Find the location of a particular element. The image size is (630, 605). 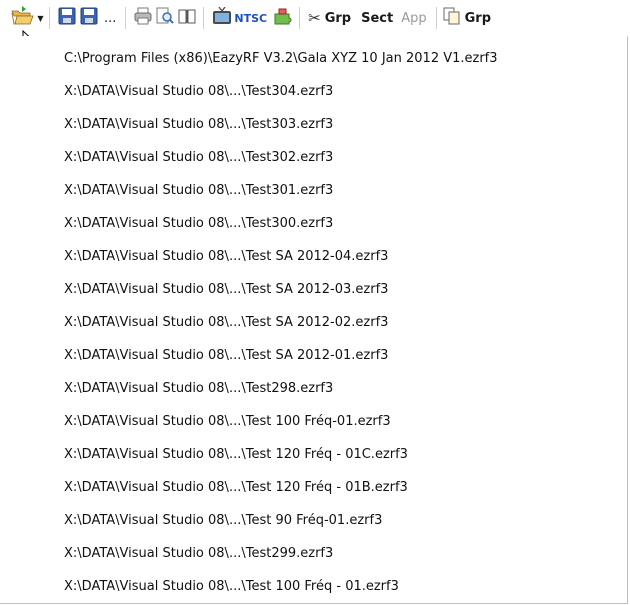

app-button: App is located at coordinates (413, 18).